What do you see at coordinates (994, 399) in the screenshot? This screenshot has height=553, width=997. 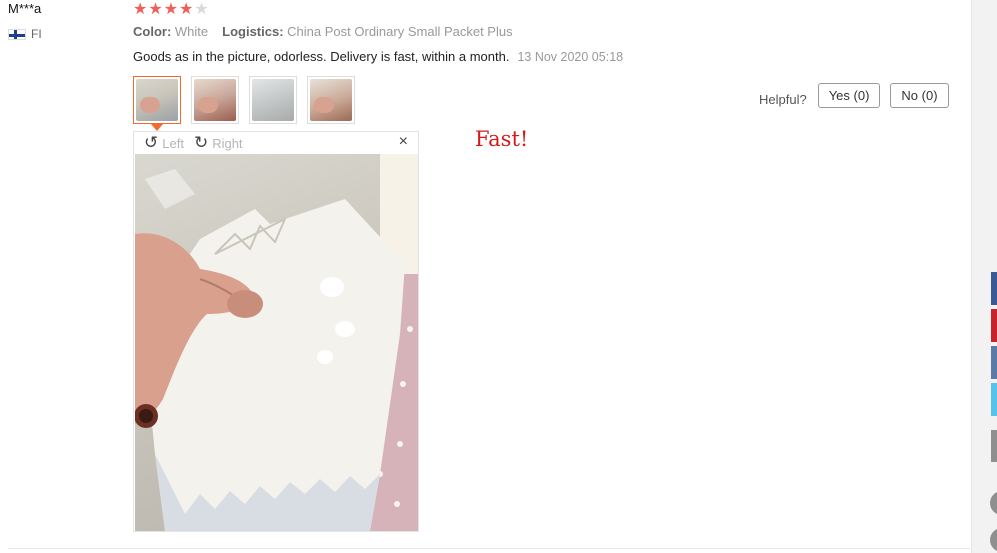 I see `share-twitter-tab` at bounding box center [994, 399].